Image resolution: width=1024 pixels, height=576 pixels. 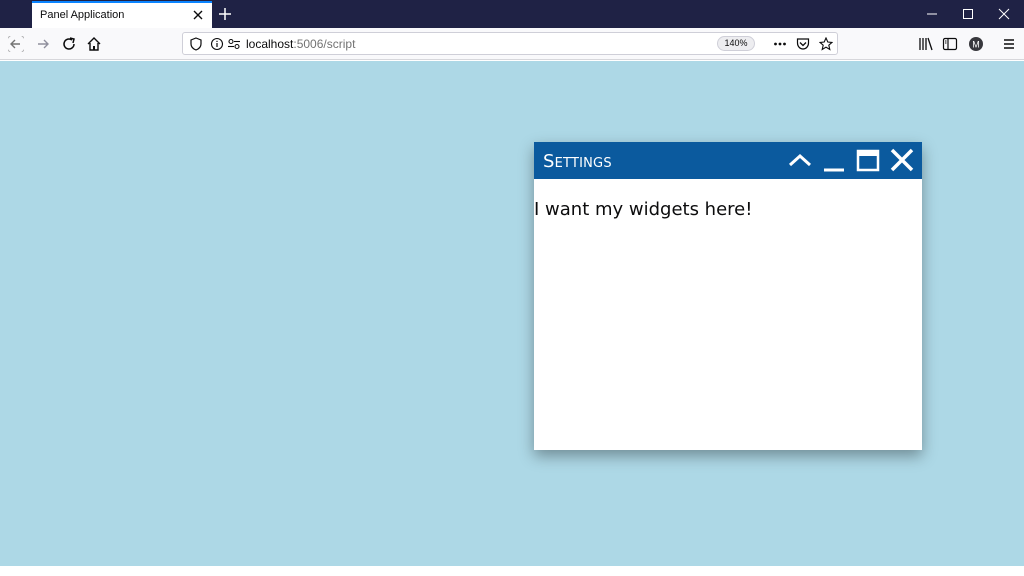 I want to click on reload-icon, so click(x=69, y=44).